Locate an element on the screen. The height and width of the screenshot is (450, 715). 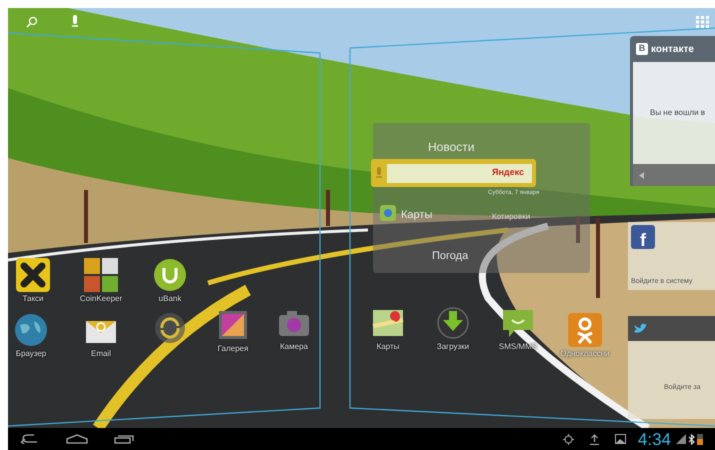
search-logo: Яндекс is located at coordinates (508, 173).